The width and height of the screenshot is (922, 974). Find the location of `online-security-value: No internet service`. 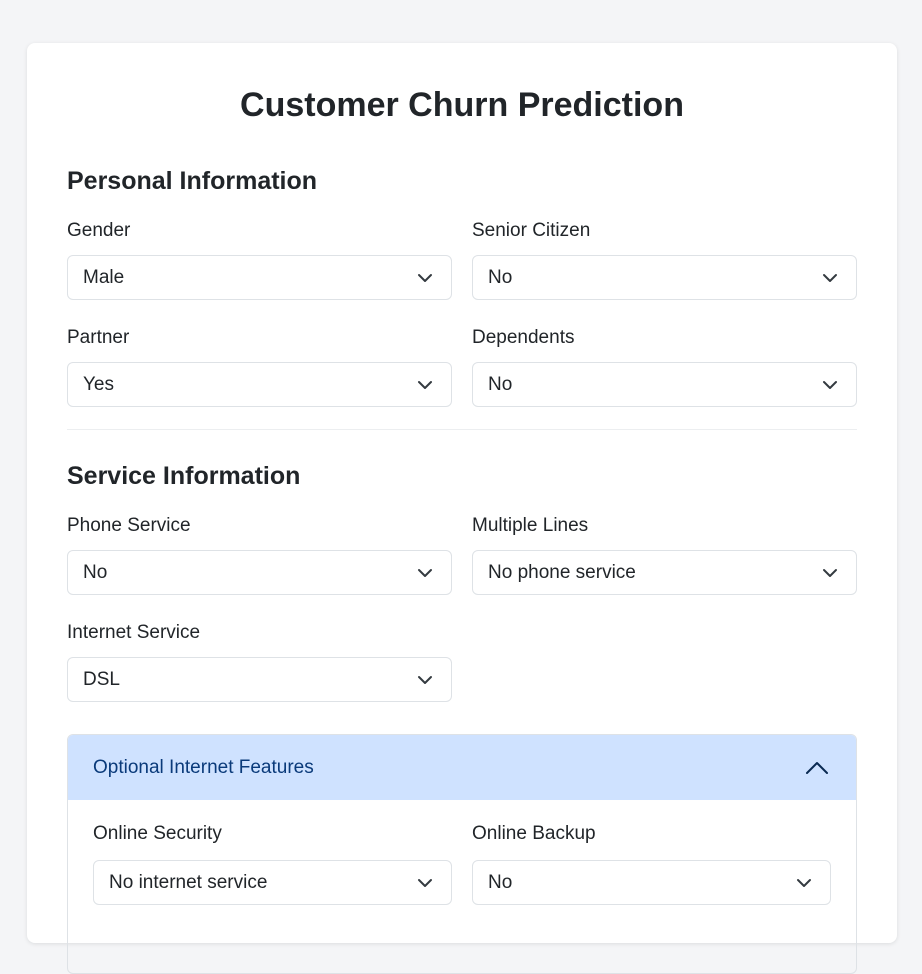

online-security-value: No internet service is located at coordinates (188, 882).